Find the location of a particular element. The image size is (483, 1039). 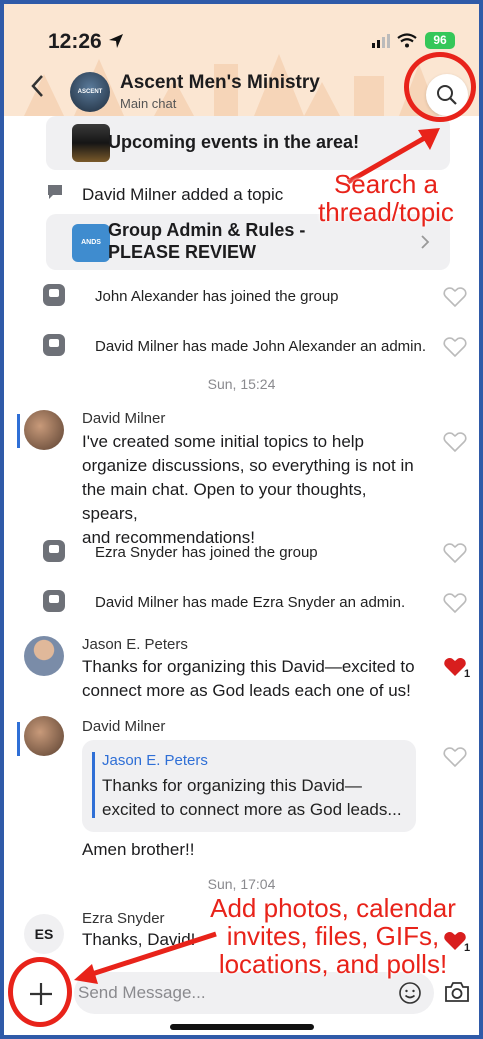

annotation-line: Add photos, calendar is located at coordinates (333, 908).